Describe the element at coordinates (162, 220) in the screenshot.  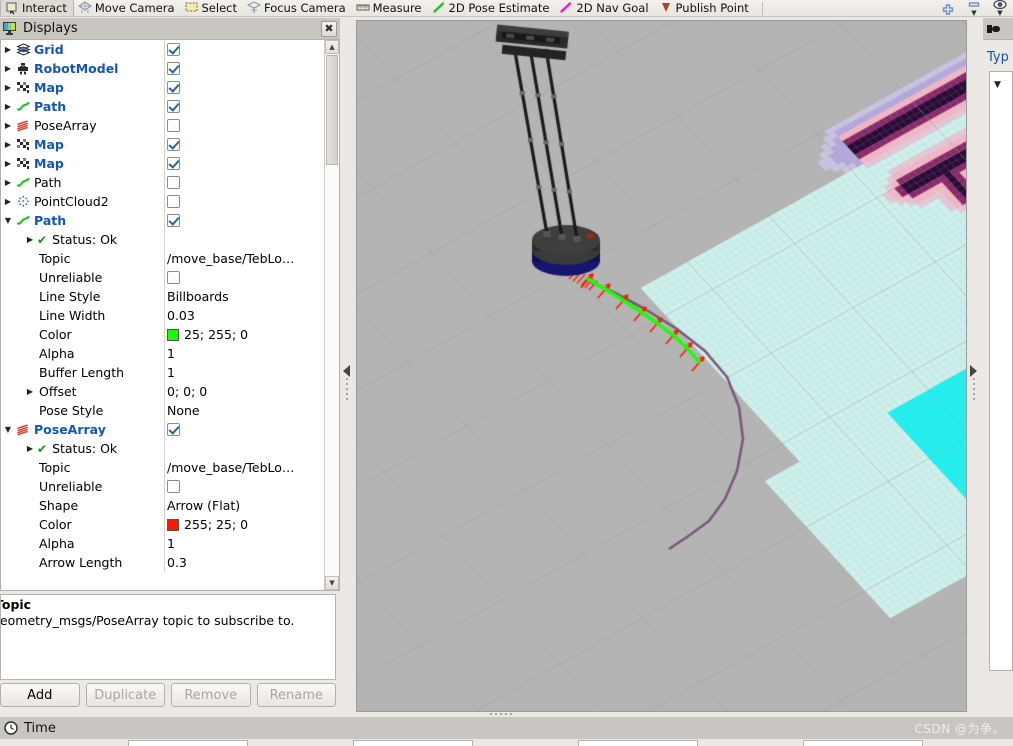
I see `display-item-path: ▼ Path` at that location.